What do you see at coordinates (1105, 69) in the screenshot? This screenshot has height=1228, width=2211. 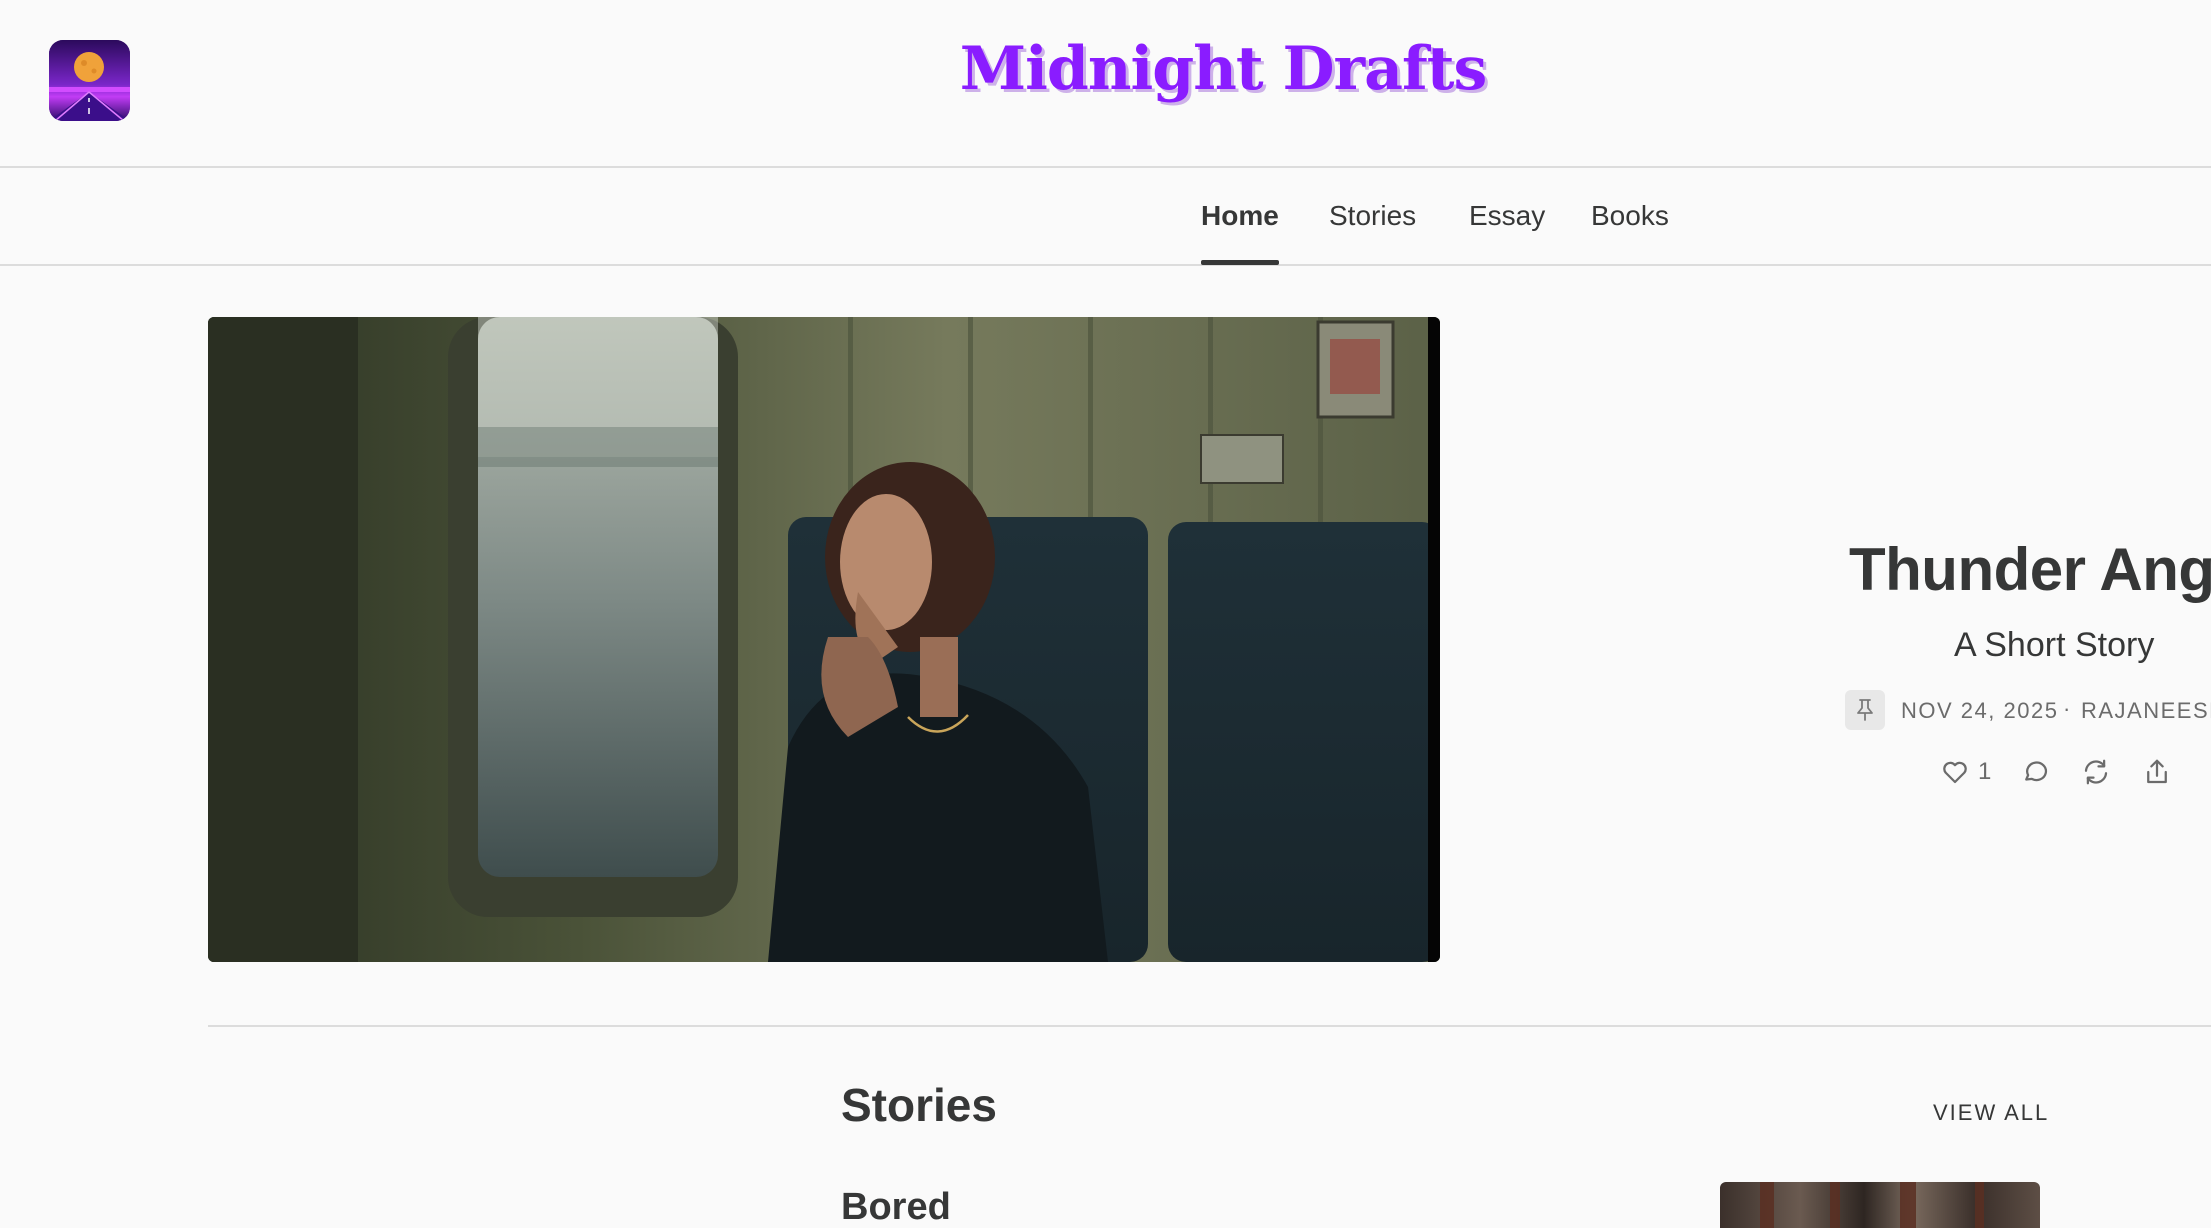 I see `site-title: Midnight Drafts` at bounding box center [1105, 69].